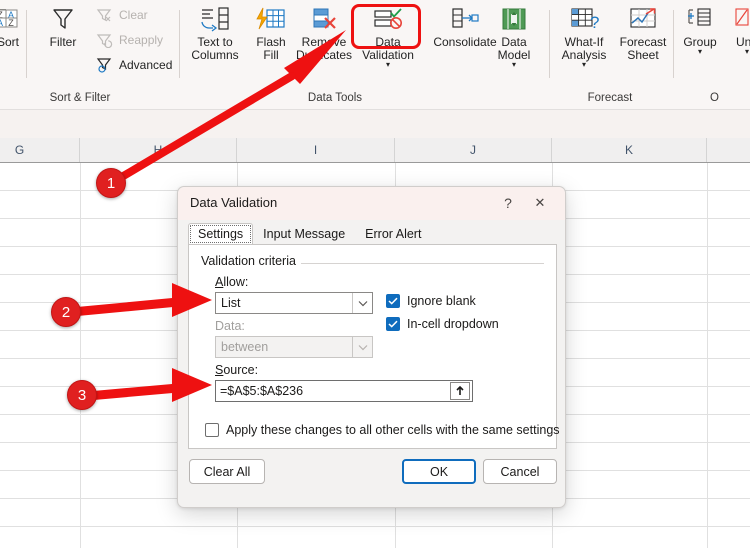 This screenshot has width=750, height=548. I want to click on filter-funnel-icon, so click(63, 19).